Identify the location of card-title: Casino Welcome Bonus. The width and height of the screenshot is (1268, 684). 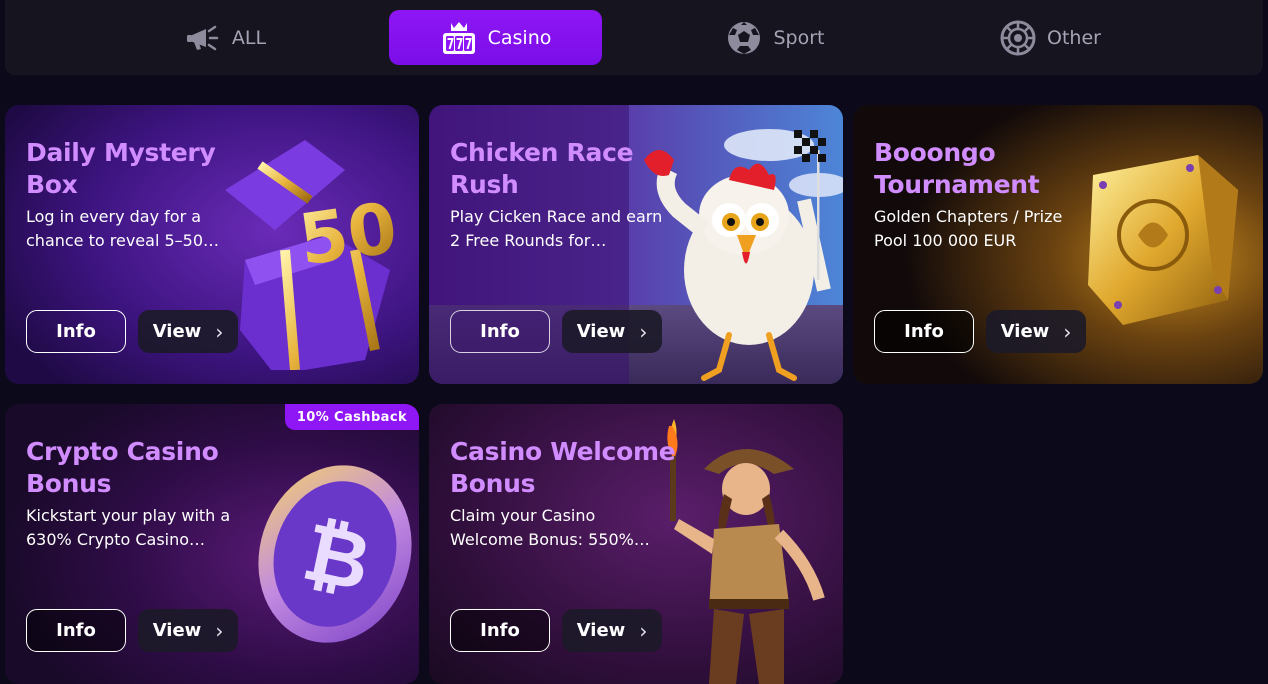
(563, 467).